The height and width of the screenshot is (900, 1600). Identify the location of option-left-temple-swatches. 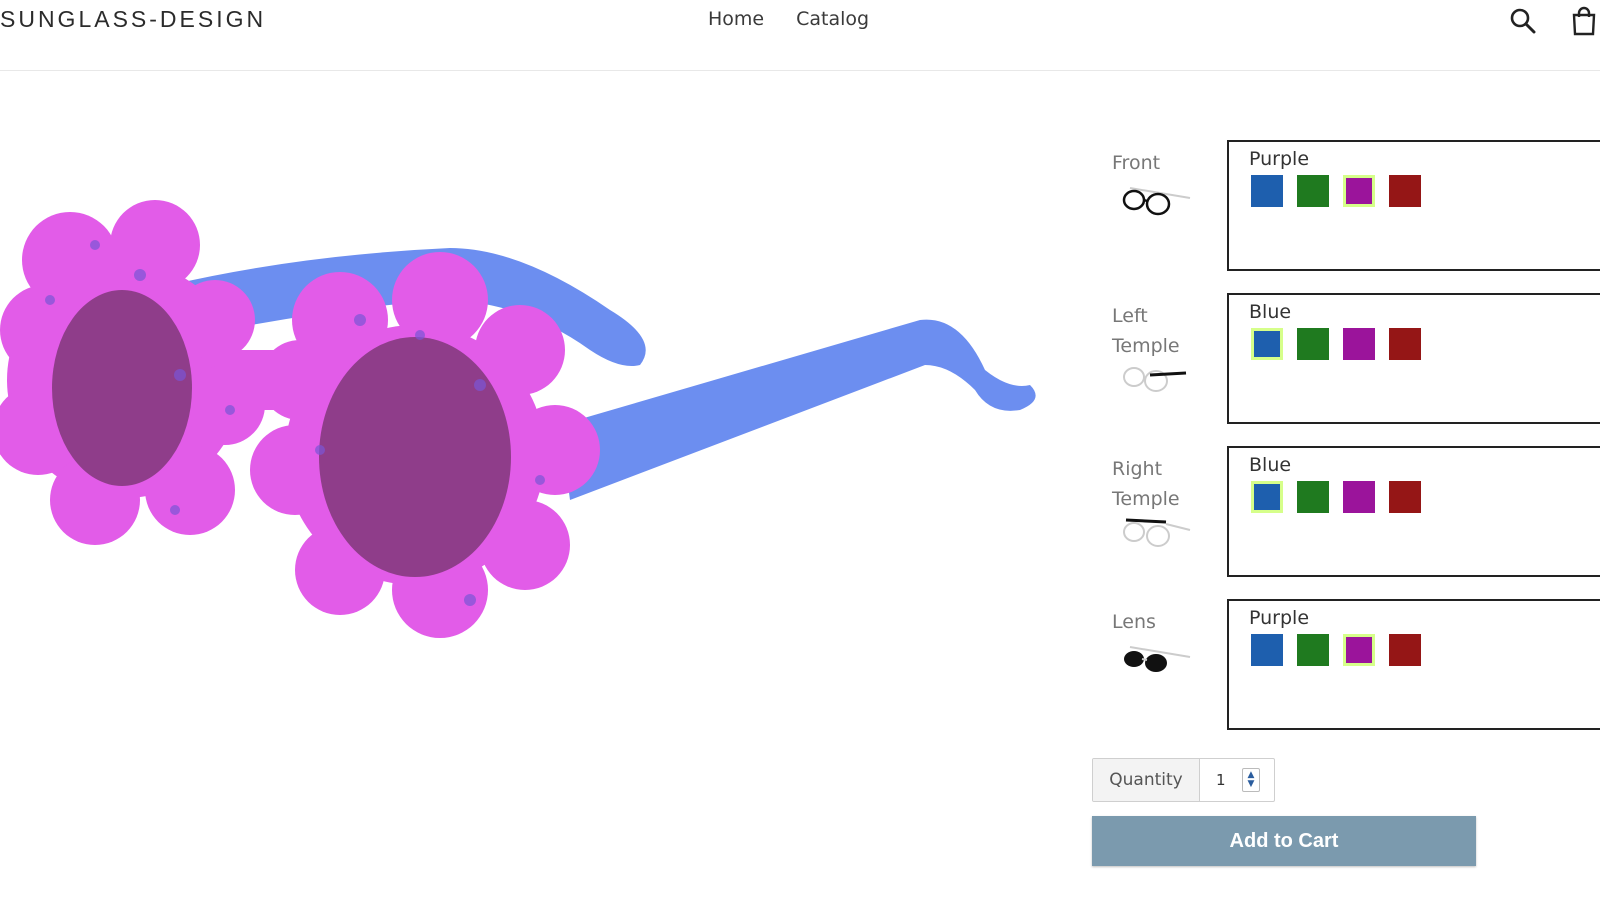
(1336, 344).